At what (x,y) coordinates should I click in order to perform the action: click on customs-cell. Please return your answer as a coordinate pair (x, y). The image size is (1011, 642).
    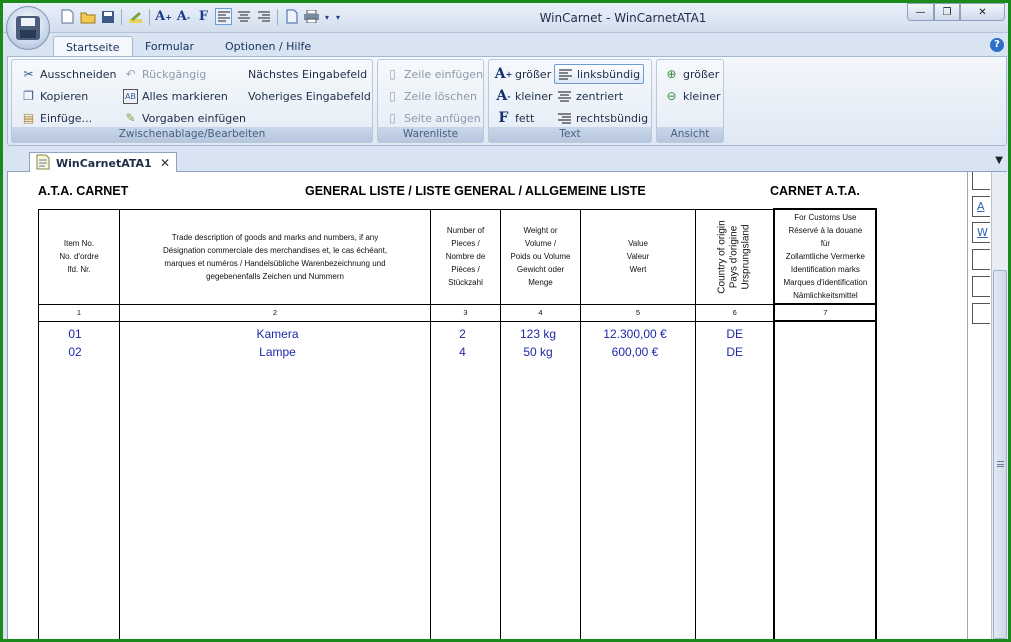
    Looking at the image, I should click on (825, 479).